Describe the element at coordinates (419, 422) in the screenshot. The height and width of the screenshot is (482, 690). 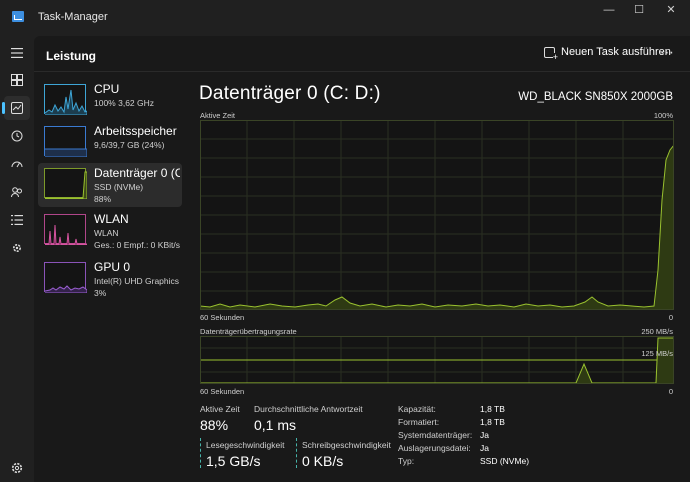
I see `property-label: Formatiert:` at that location.